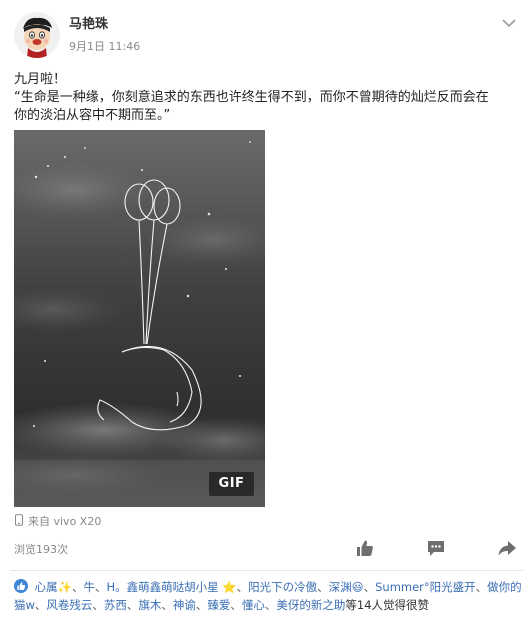 This screenshot has width=531, height=622. Describe the element at coordinates (37, 35) in the screenshot. I see `avatar` at that location.